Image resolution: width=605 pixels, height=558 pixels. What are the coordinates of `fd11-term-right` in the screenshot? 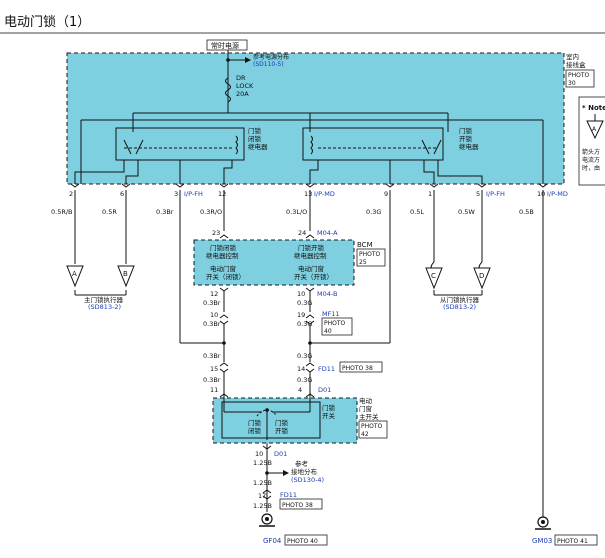 It's located at (310, 367).